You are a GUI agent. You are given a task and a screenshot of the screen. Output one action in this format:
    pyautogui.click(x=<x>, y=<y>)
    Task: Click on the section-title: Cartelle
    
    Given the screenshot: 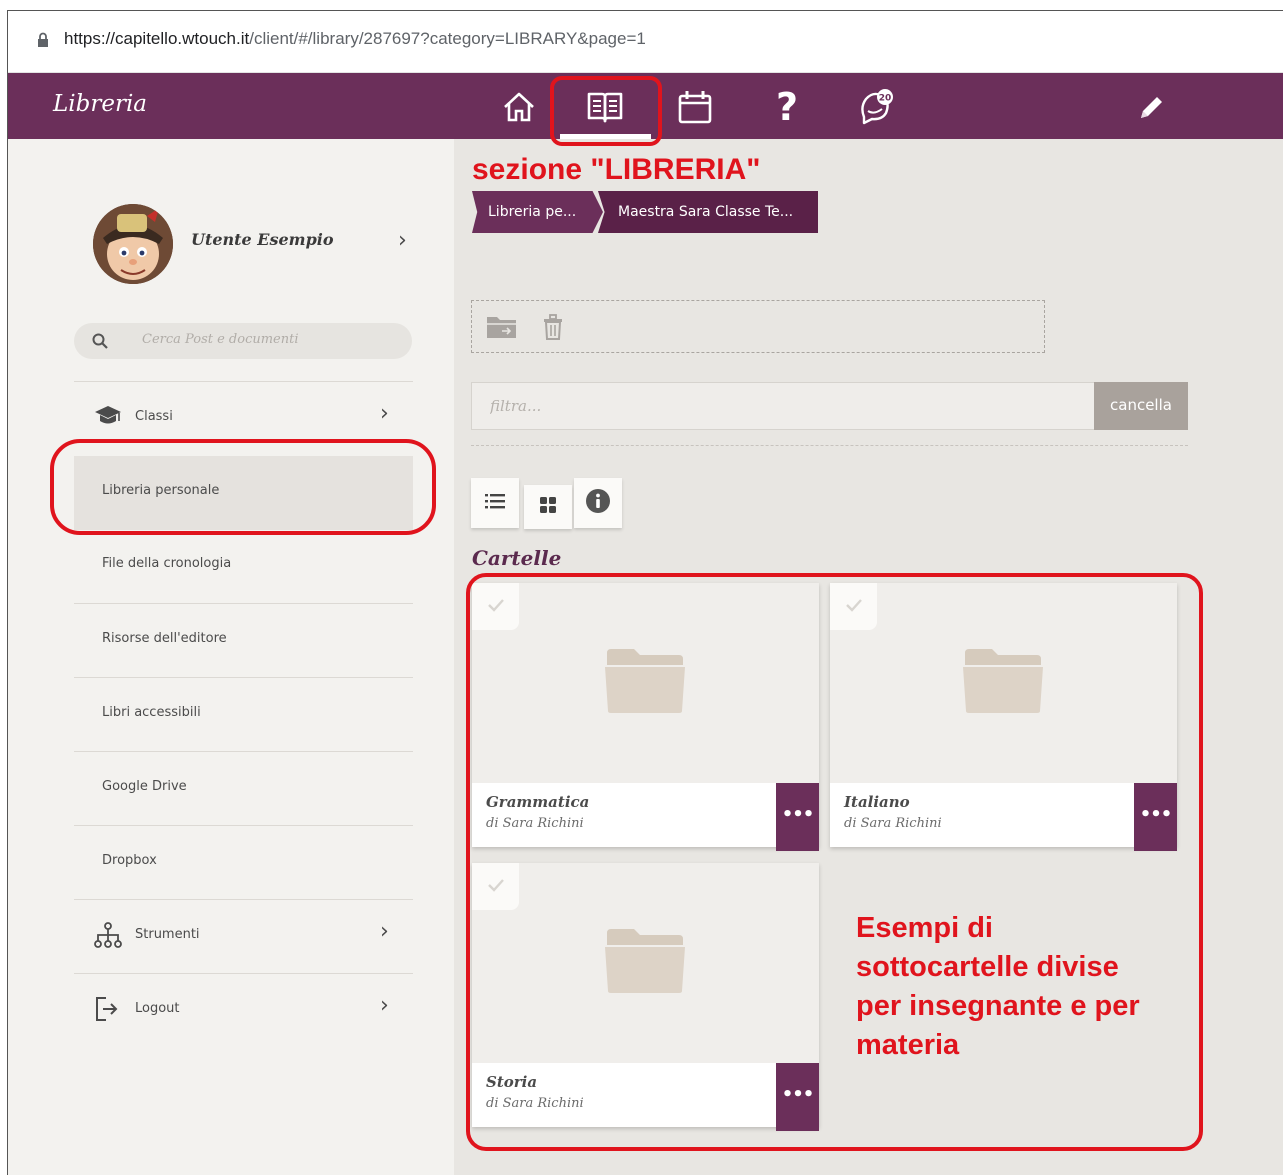 What is the action you would take?
    pyautogui.click(x=517, y=558)
    